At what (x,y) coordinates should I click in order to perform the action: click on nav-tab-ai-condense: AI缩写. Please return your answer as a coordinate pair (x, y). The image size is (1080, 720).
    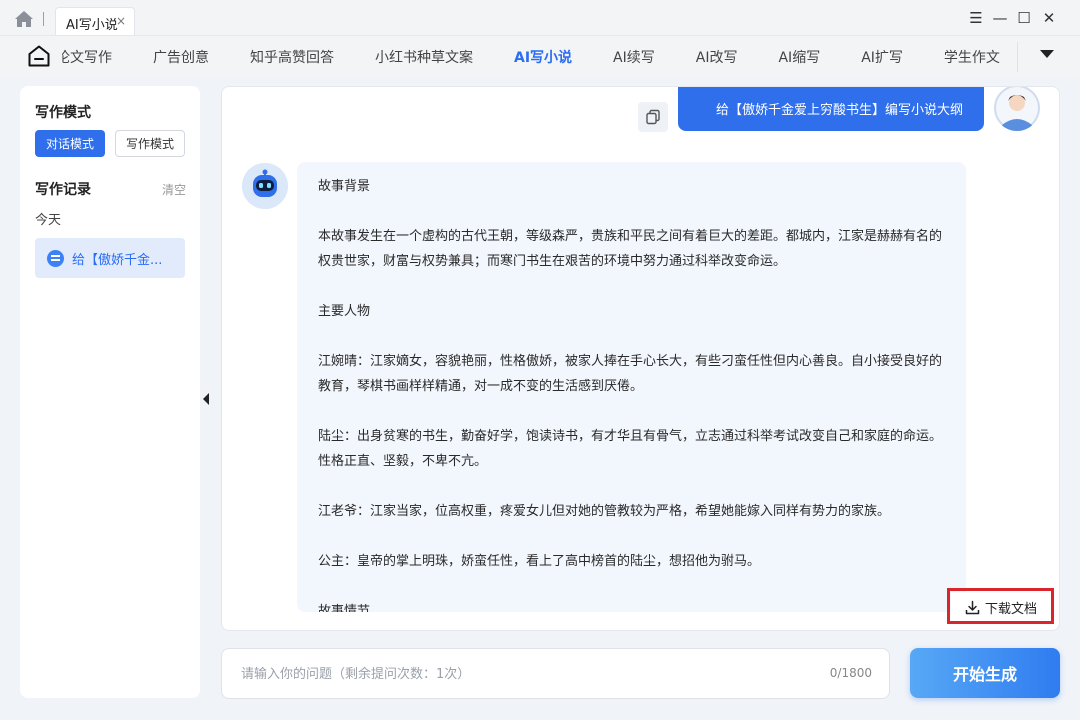
    Looking at the image, I should click on (799, 57).